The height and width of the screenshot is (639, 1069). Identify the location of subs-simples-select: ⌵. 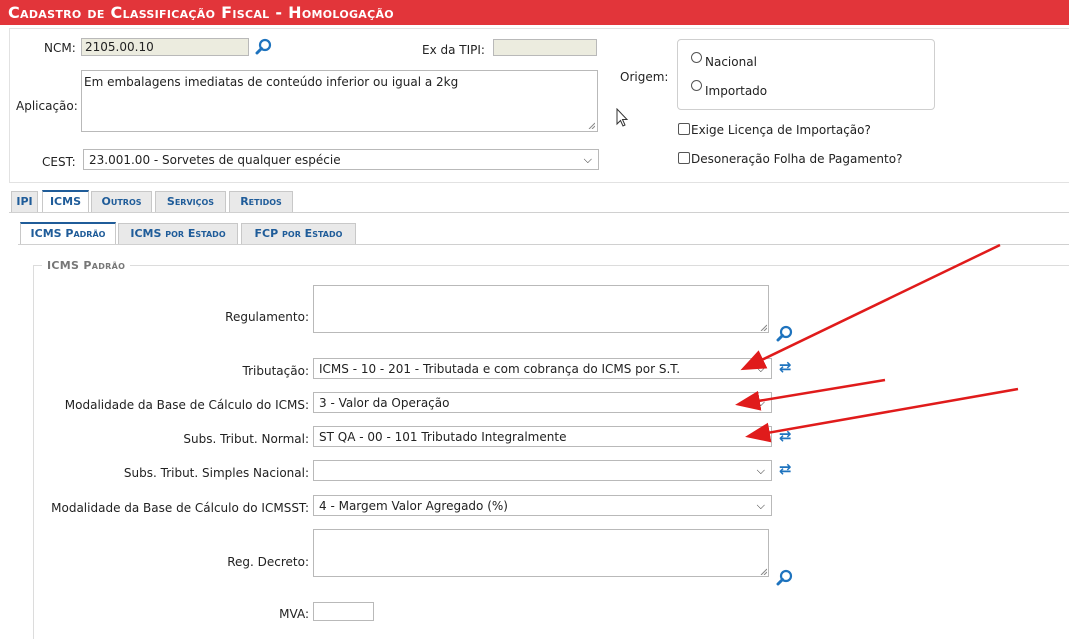
(542, 470).